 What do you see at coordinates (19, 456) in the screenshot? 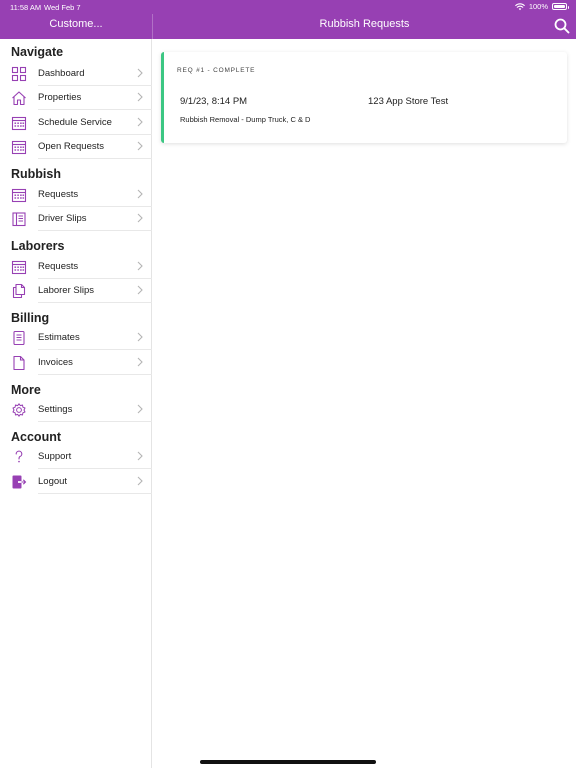
I see `question-mark-icon` at bounding box center [19, 456].